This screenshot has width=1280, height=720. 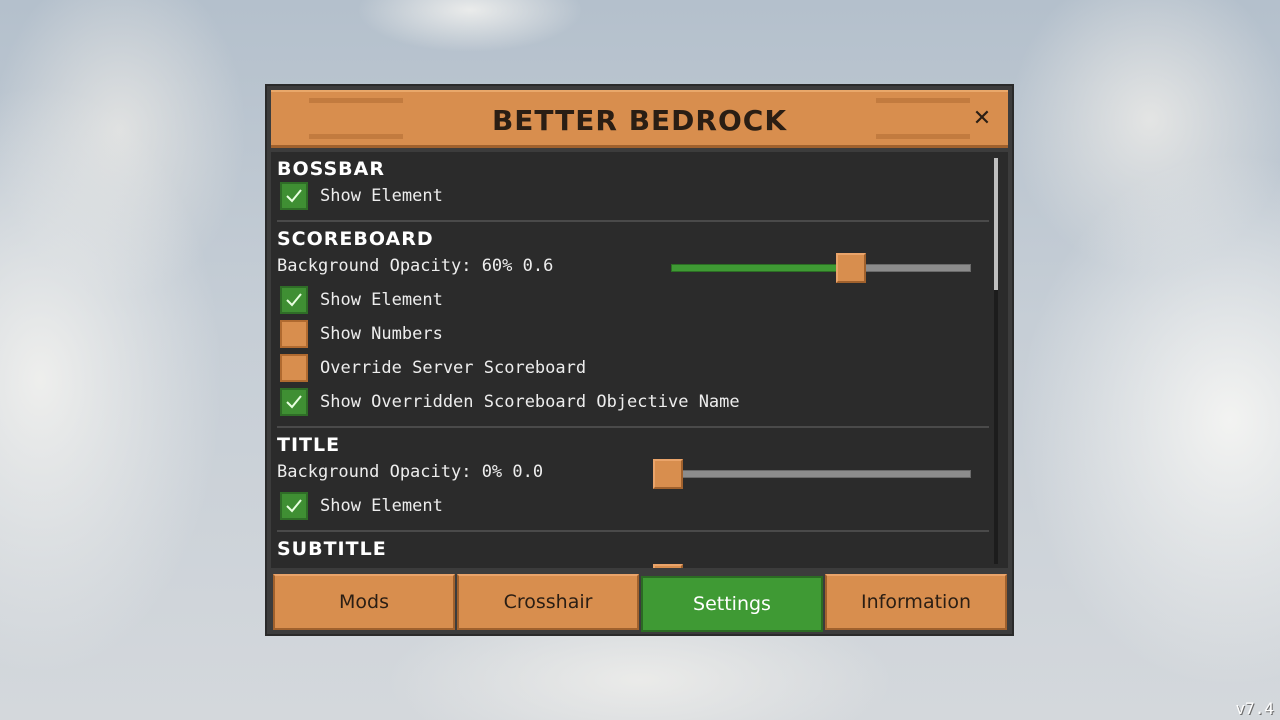 I want to click on override-server-scoreboard-checkbox, so click(x=294, y=368).